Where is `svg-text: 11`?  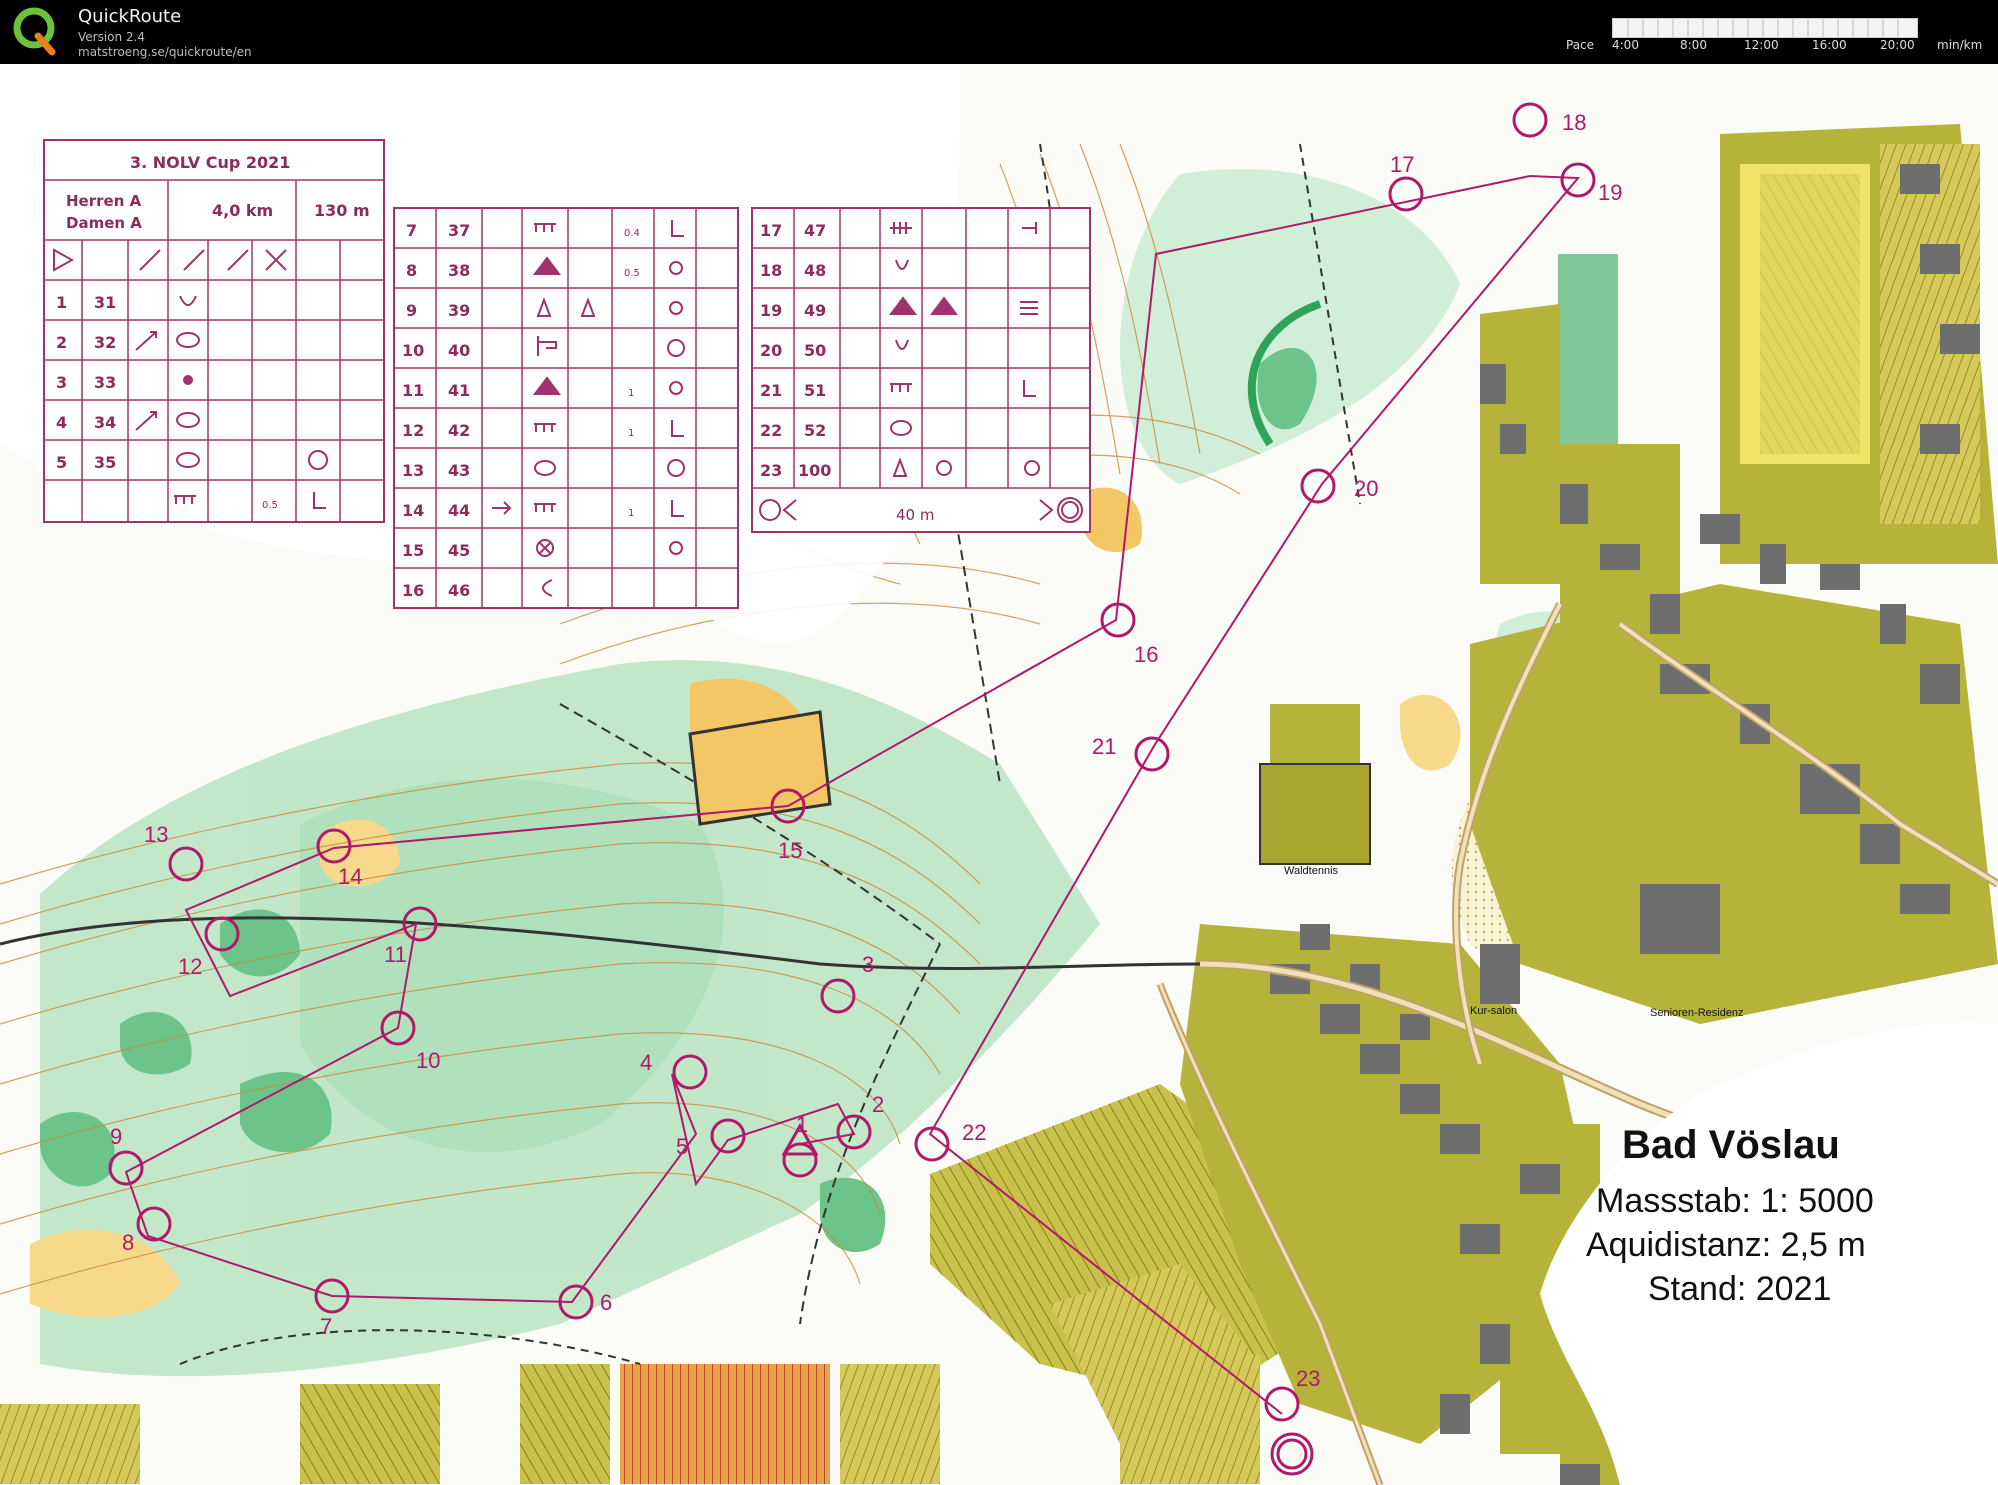
svg-text: 11 is located at coordinates (413, 390).